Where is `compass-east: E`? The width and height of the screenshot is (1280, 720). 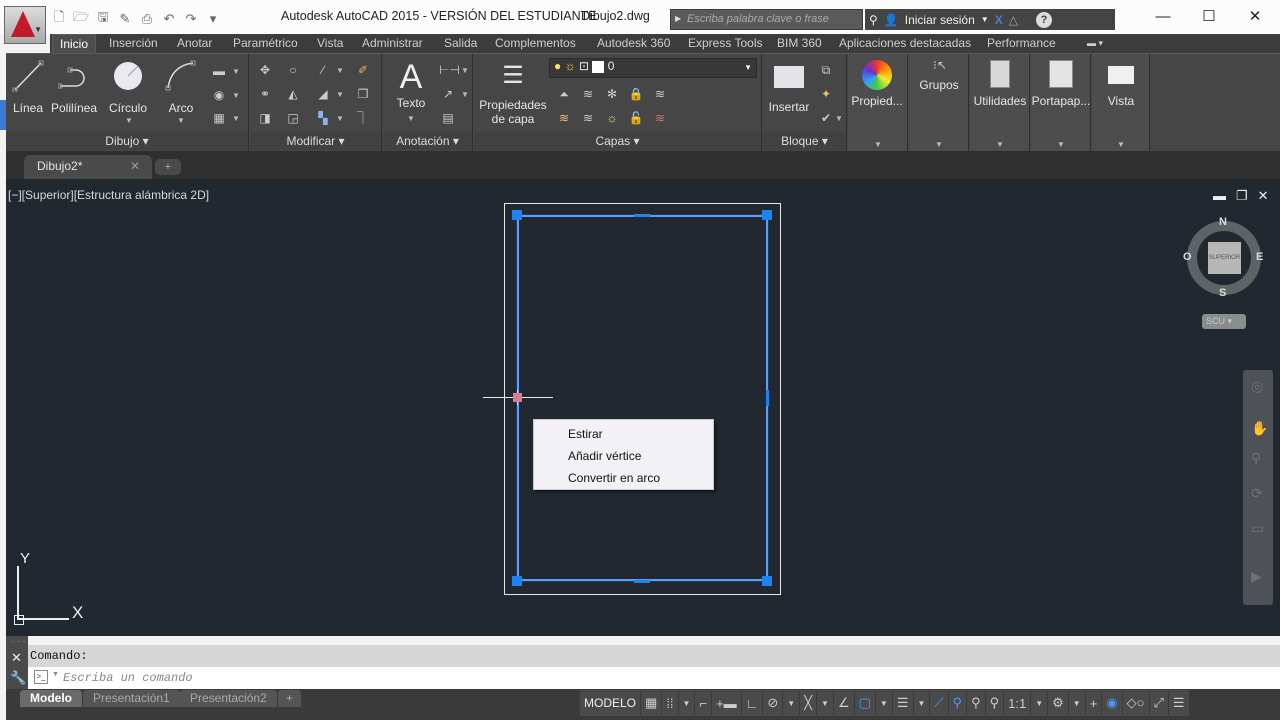
compass-east: E is located at coordinates (1259, 257).